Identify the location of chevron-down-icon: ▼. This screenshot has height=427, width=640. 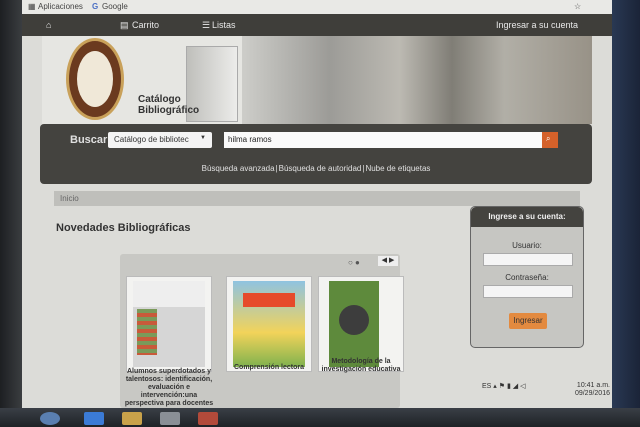
(203, 138).